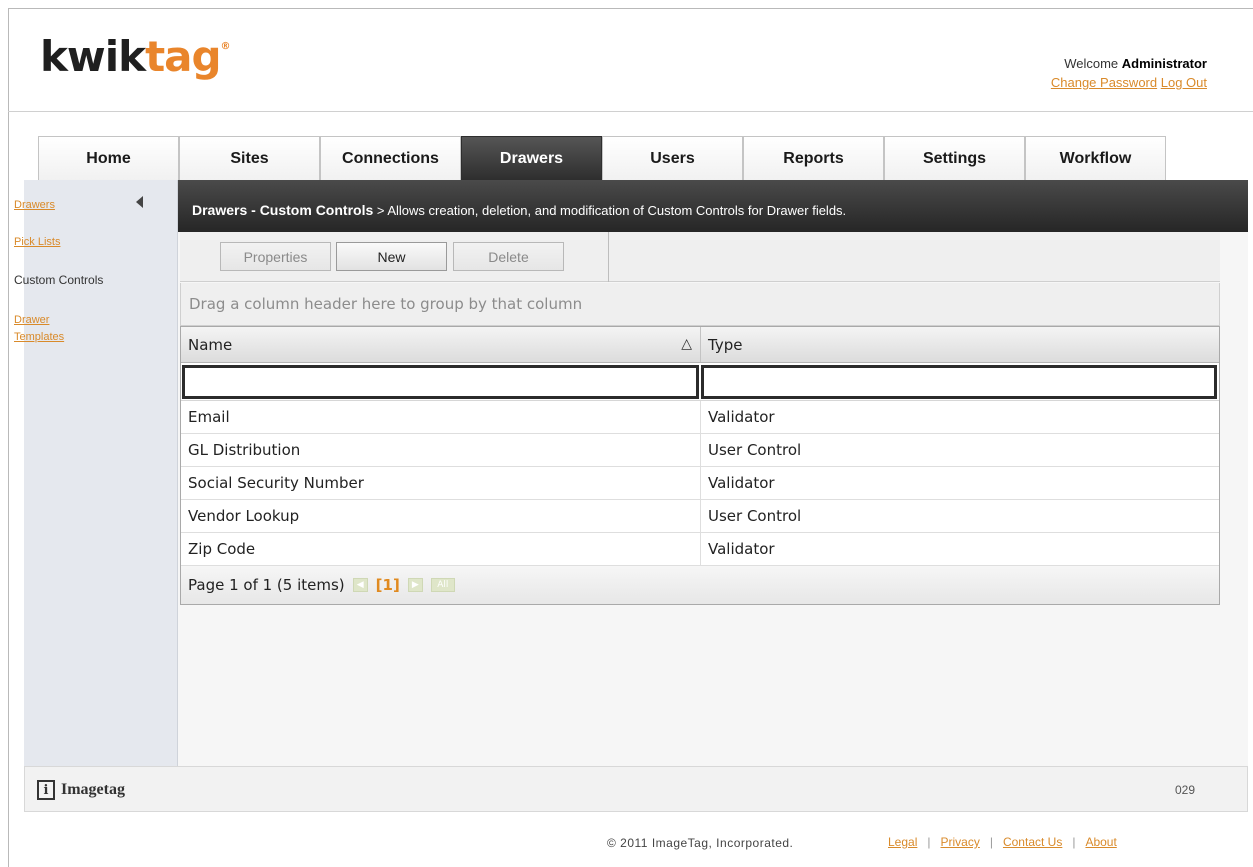  What do you see at coordinates (1164, 63) in the screenshot?
I see `welcome-user: Administrator` at bounding box center [1164, 63].